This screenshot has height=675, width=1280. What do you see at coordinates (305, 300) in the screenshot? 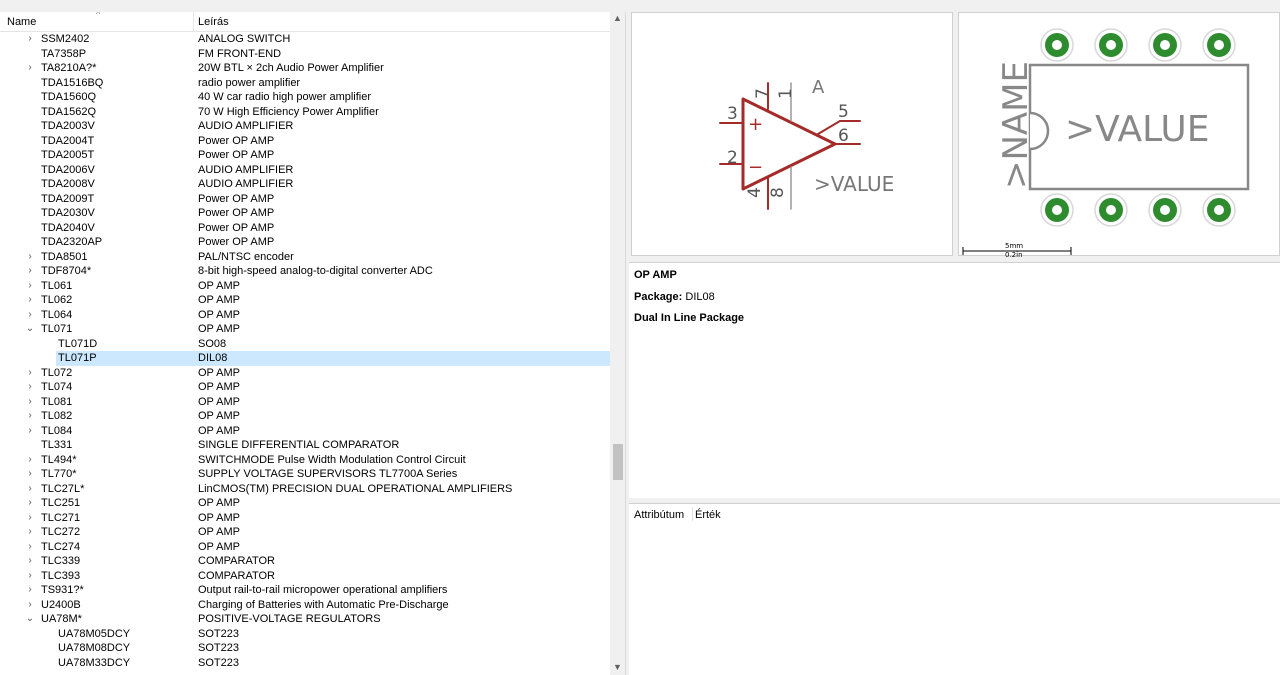
I see `tree-row: › TL062 OP AMP` at bounding box center [305, 300].